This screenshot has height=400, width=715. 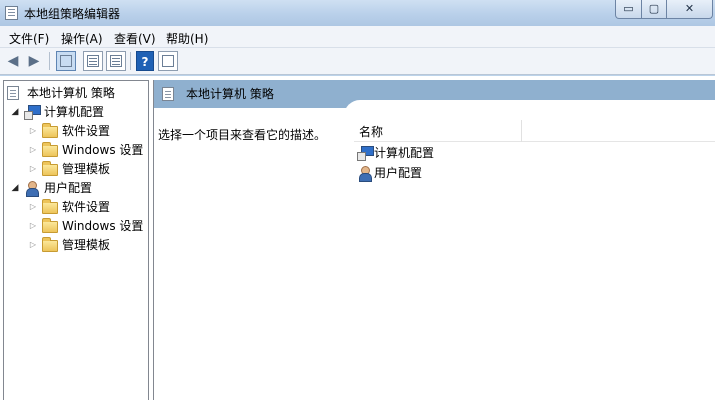 What do you see at coordinates (13, 61) in the screenshot?
I see `back-arrow-icon: ◀` at bounding box center [13, 61].